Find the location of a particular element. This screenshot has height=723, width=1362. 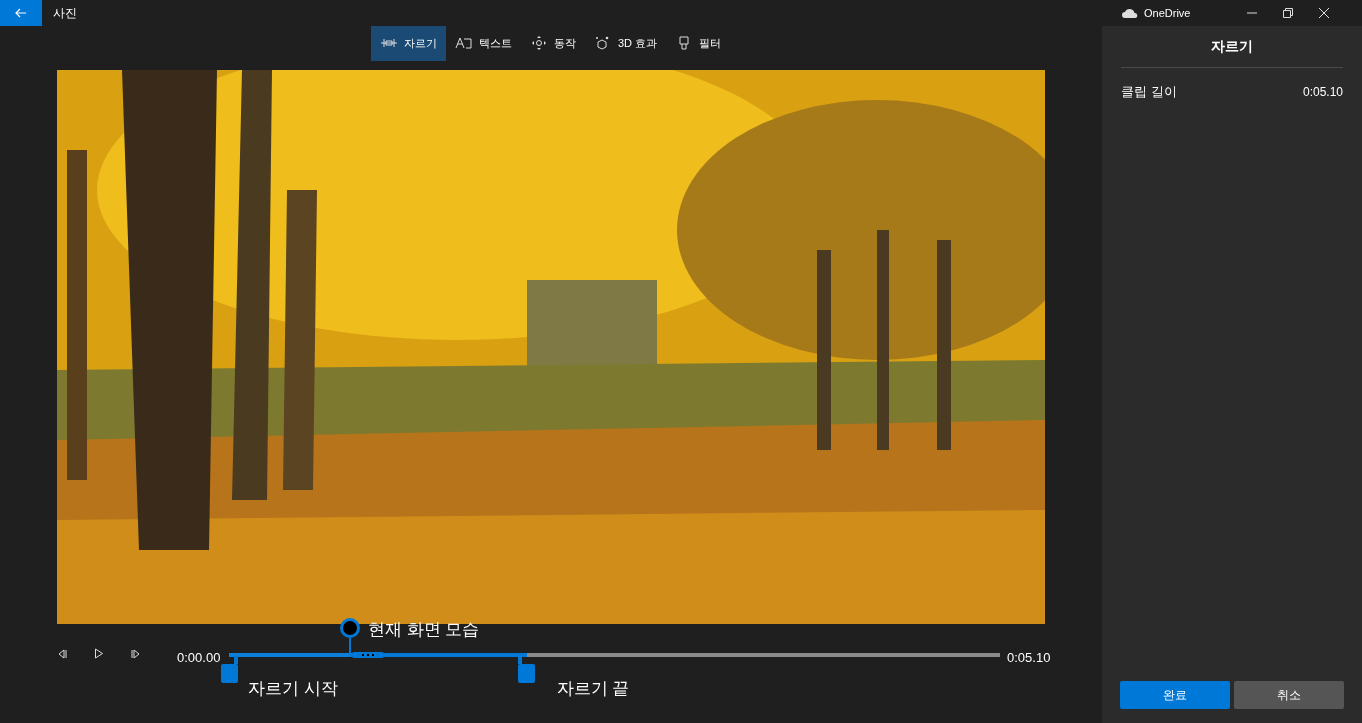

cancel-button: 취소 is located at coordinates (1289, 695).